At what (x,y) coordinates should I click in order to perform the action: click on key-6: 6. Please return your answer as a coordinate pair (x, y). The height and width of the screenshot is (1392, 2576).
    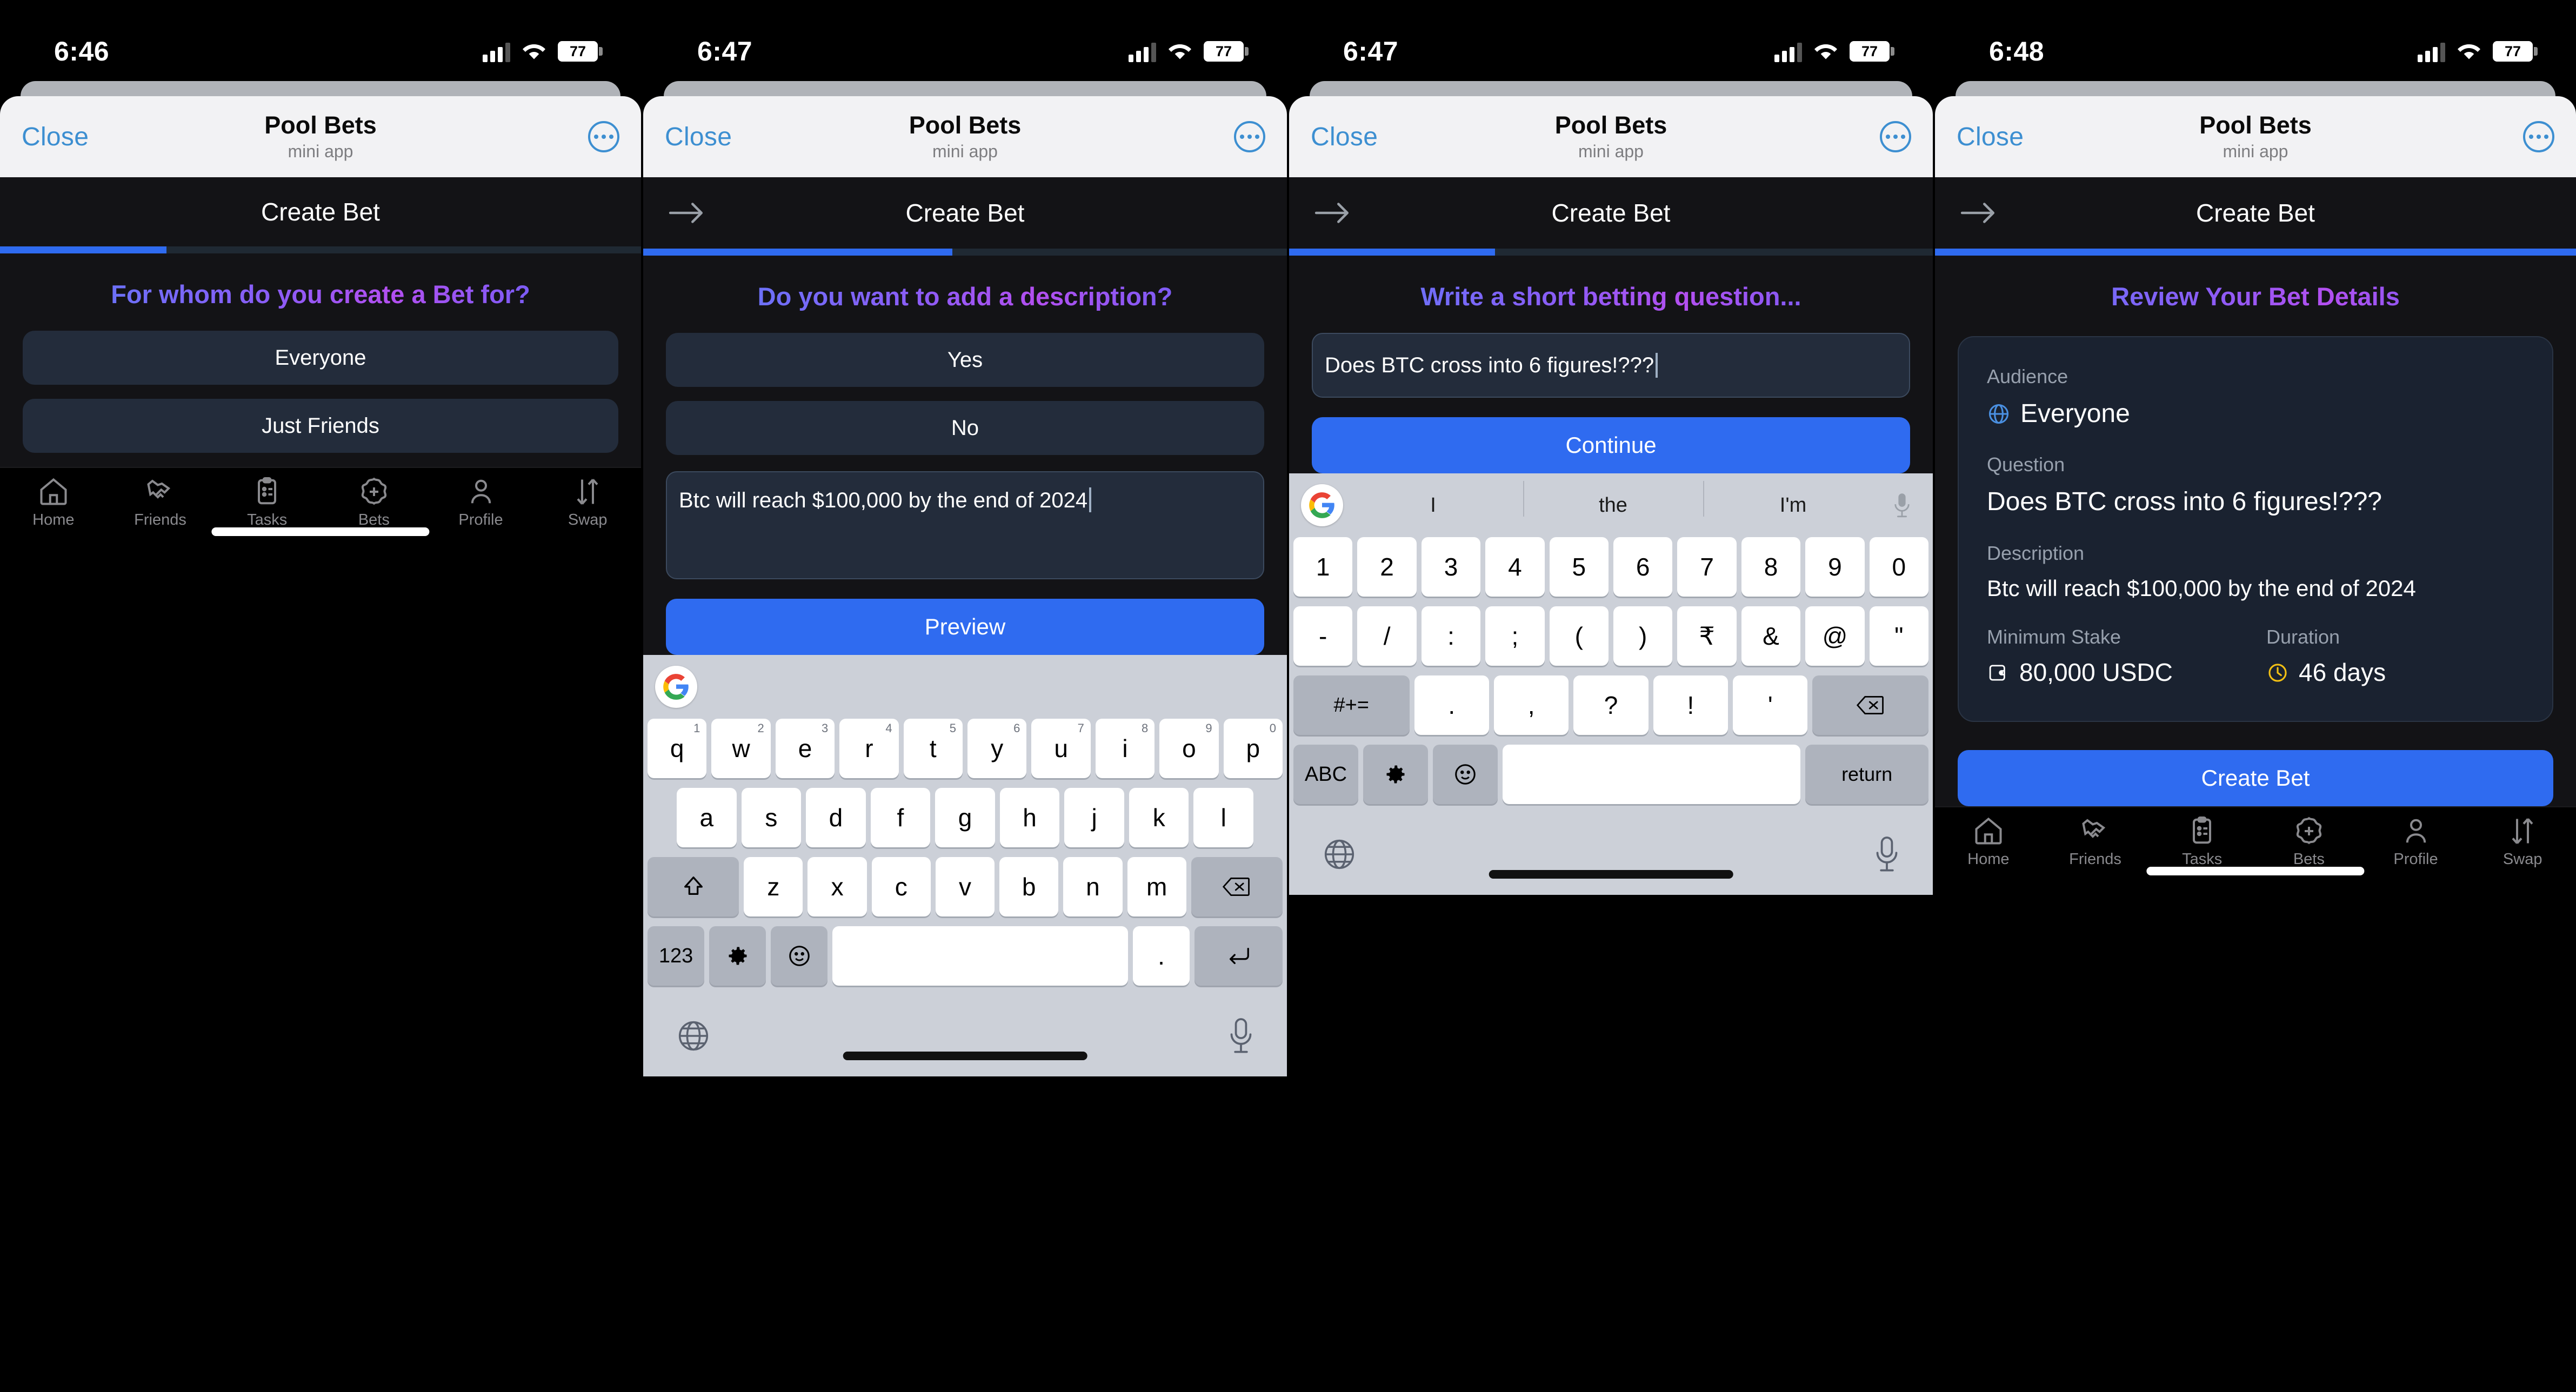
    Looking at the image, I should click on (1643, 567).